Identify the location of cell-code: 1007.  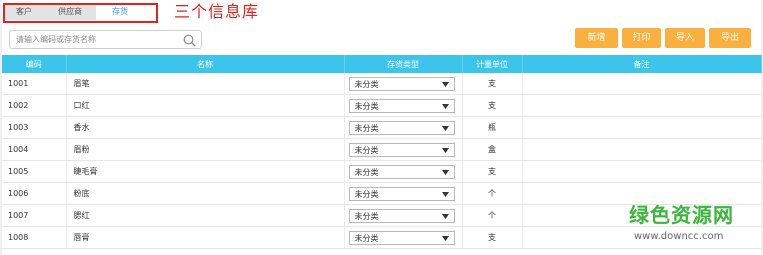
(34, 215).